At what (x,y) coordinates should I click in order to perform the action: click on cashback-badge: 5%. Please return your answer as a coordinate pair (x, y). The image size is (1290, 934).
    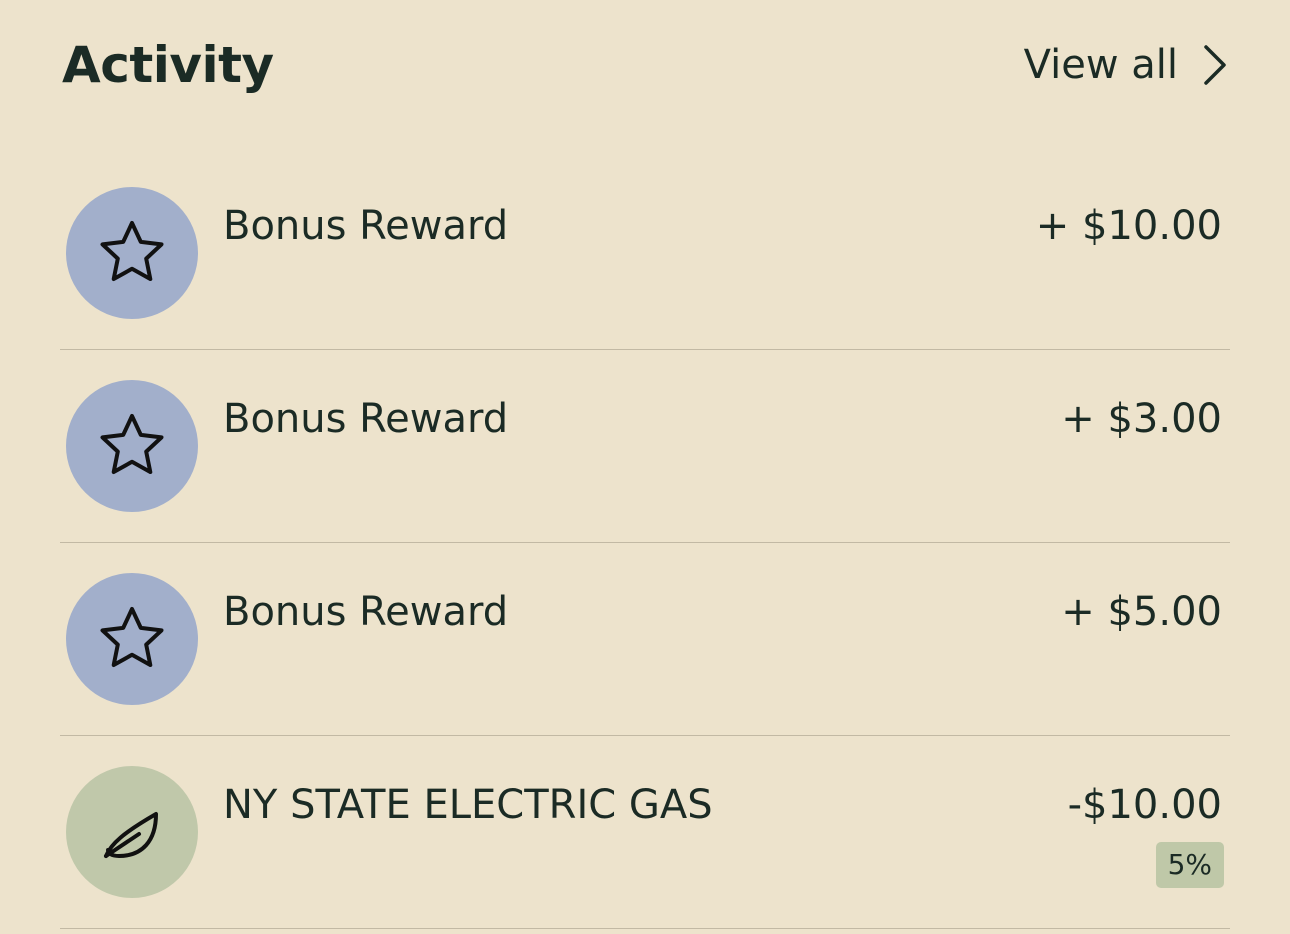
    Looking at the image, I should click on (1189, 865).